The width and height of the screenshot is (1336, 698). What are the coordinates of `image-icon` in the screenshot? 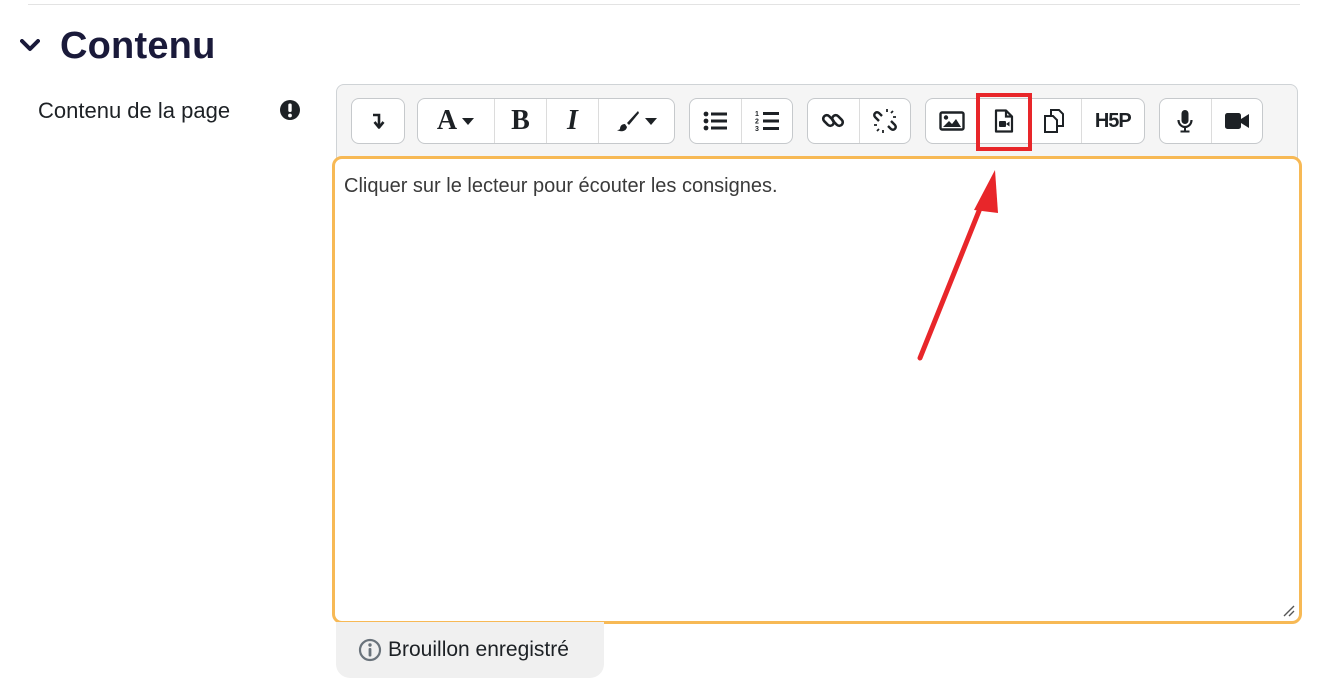 It's located at (952, 121).